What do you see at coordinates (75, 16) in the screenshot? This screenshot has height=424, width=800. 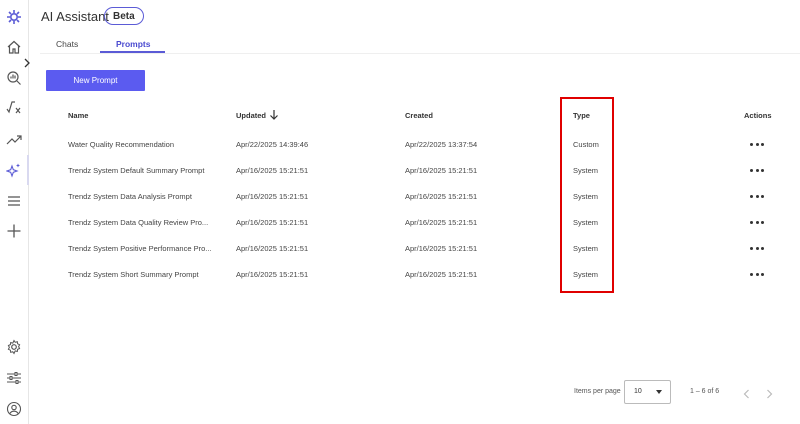 I see `page-title: AI Assistant` at bounding box center [75, 16].